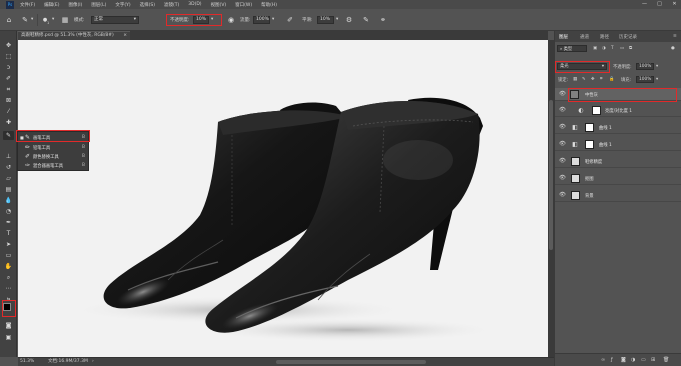 This screenshot has height=366, width=681. Describe the element at coordinates (644, 4) in the screenshot. I see `minimize-button: —` at that location.